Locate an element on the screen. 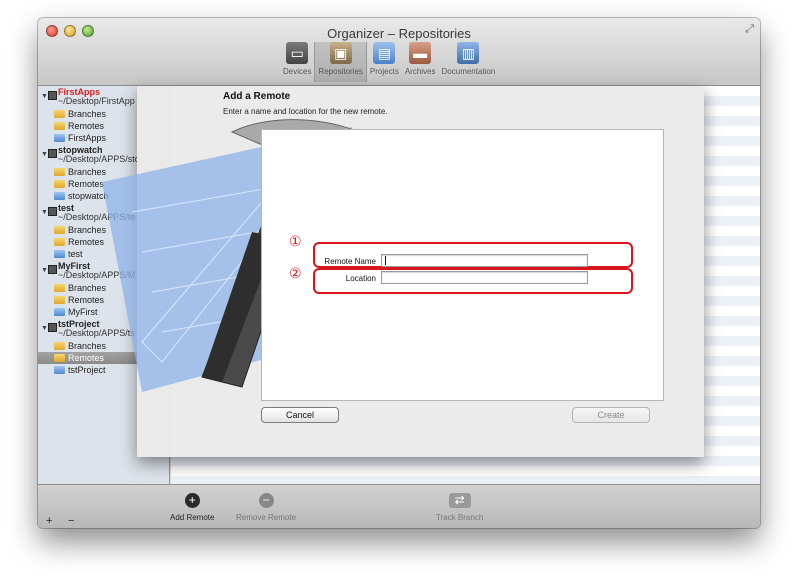 This screenshot has height=585, width=800. add-remote-button: + Add Remote is located at coordinates (192, 507).